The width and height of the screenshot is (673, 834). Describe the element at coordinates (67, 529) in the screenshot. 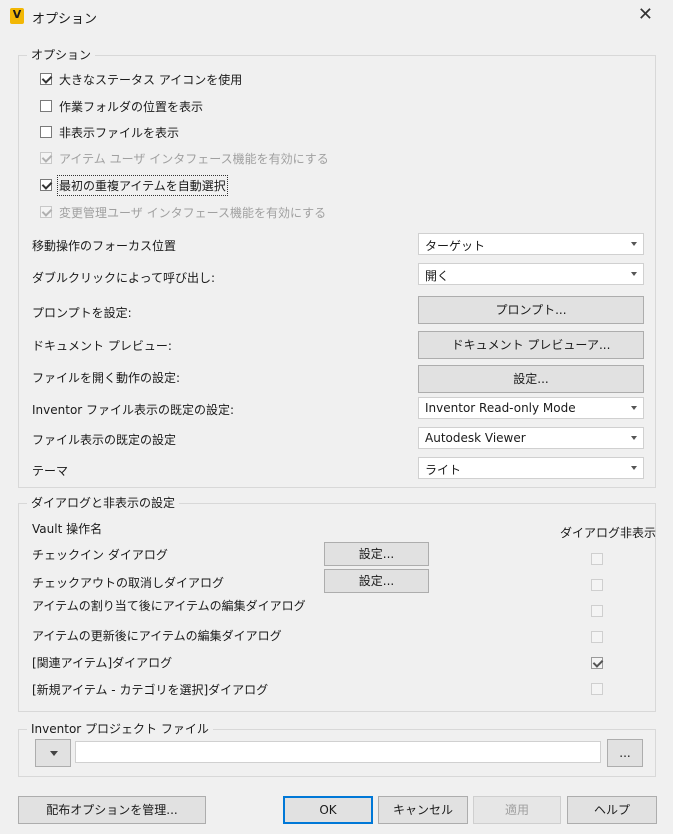

I see `vault-operation-header: Vault 操作名` at that location.